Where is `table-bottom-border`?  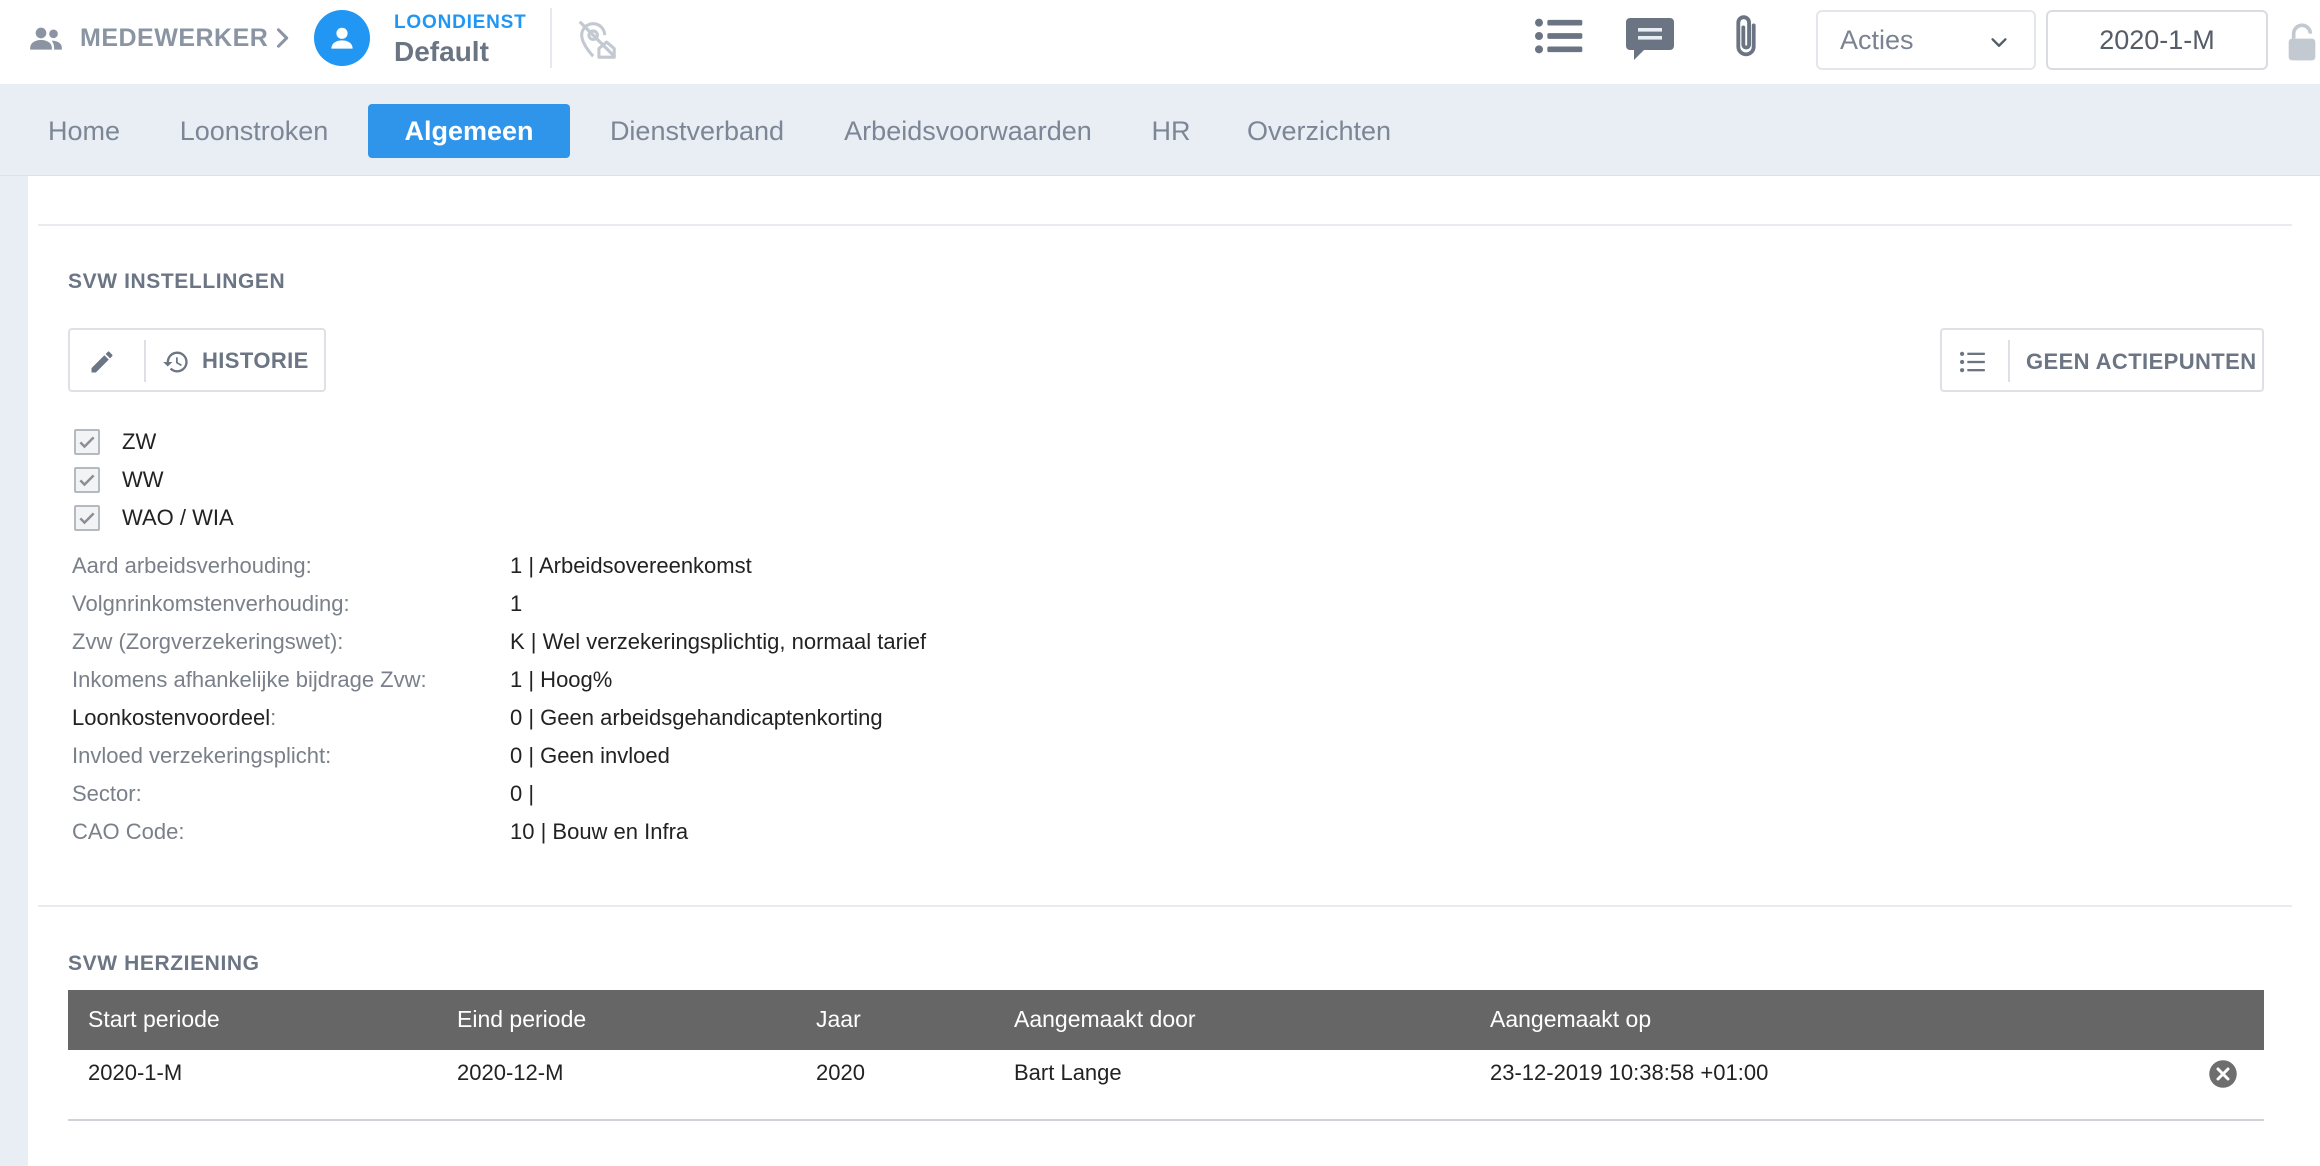 table-bottom-border is located at coordinates (1166, 1120).